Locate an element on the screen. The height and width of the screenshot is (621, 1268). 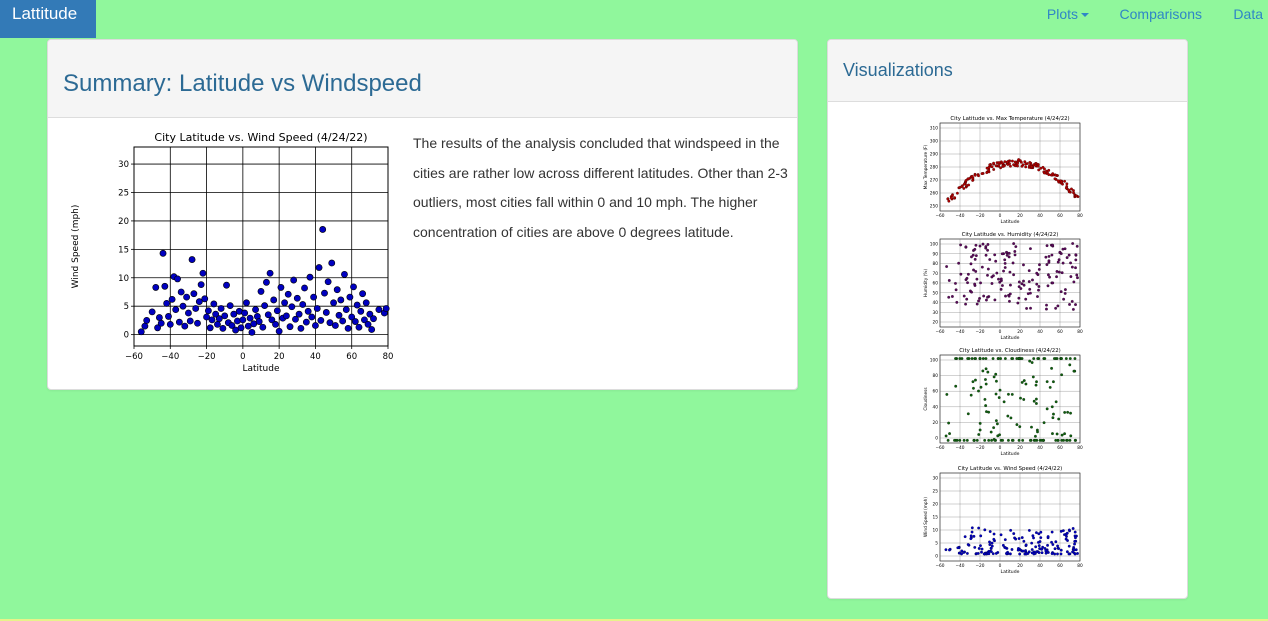
thumbnail-title: City Latitude vs. Cloudiness (4/24/22) is located at coordinates (1010, 351).